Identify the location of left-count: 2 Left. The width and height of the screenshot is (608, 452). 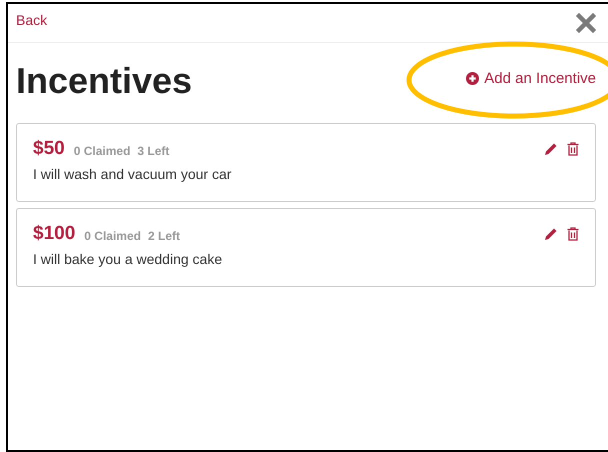
(164, 236).